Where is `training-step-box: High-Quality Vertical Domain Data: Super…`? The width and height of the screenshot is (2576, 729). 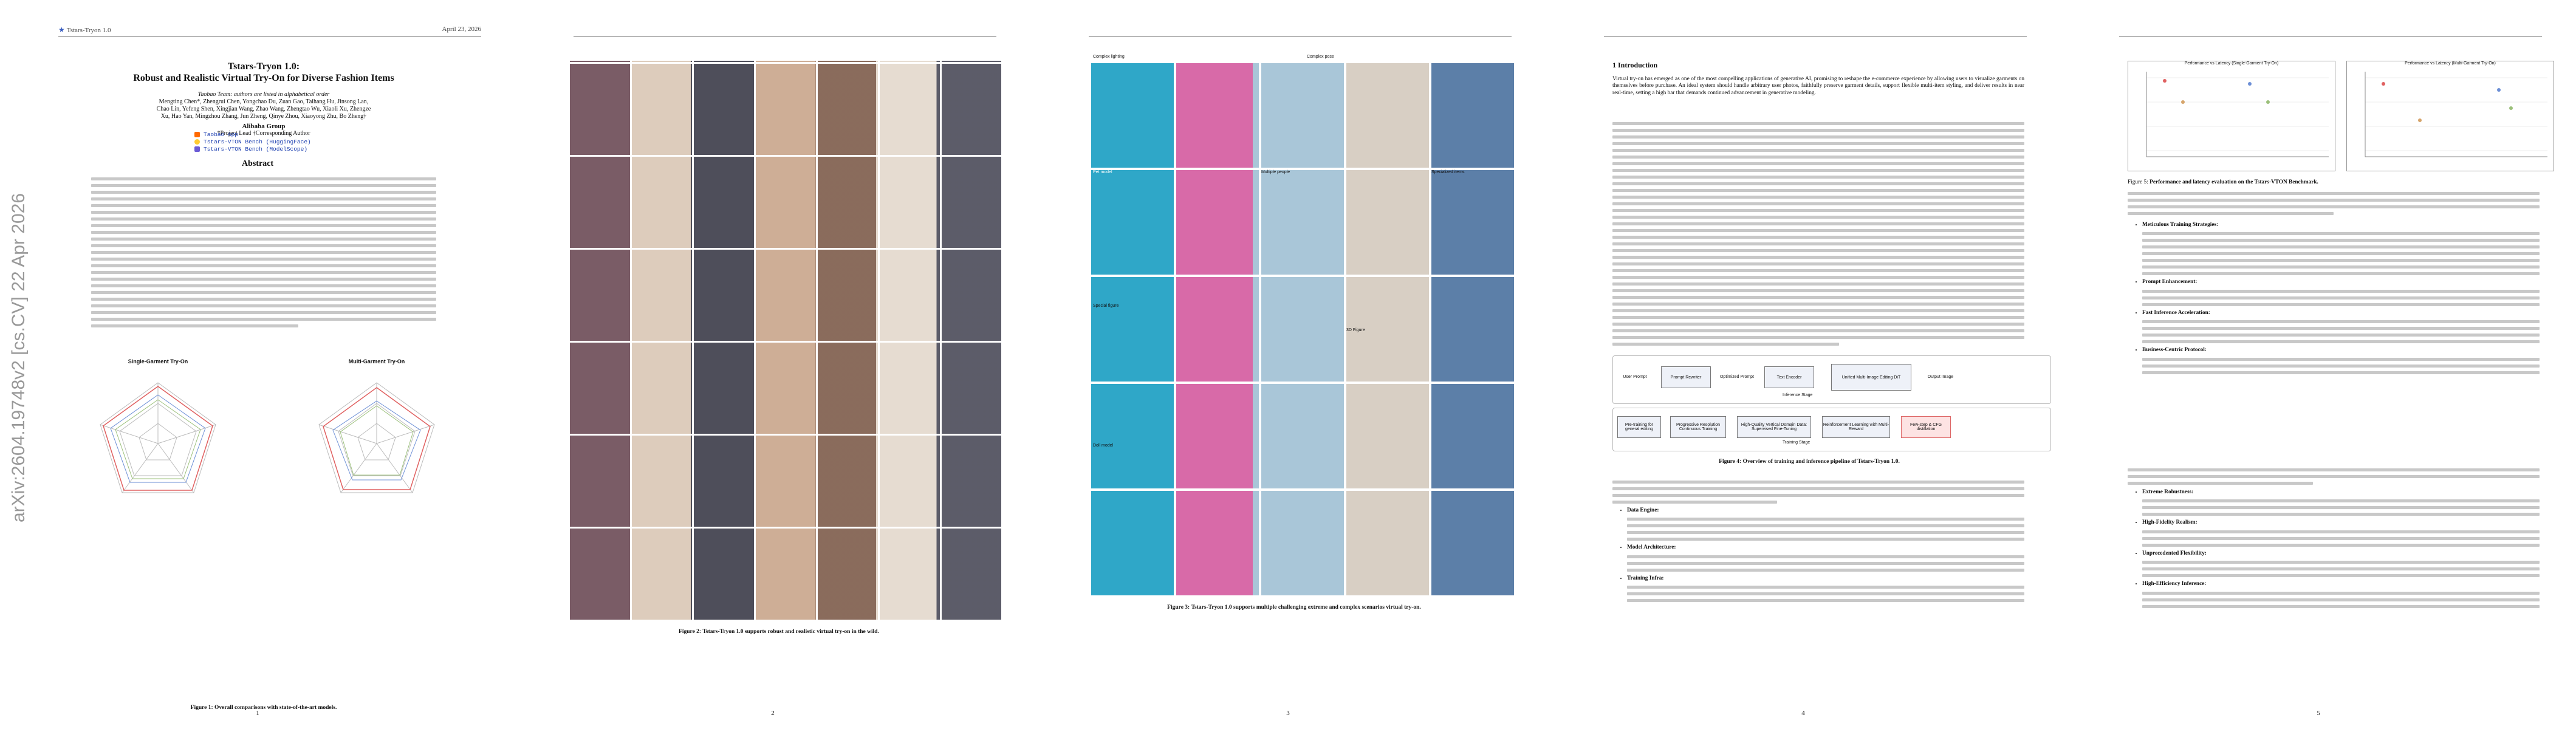 training-step-box: High-Quality Vertical Domain Data: Super… is located at coordinates (1774, 427).